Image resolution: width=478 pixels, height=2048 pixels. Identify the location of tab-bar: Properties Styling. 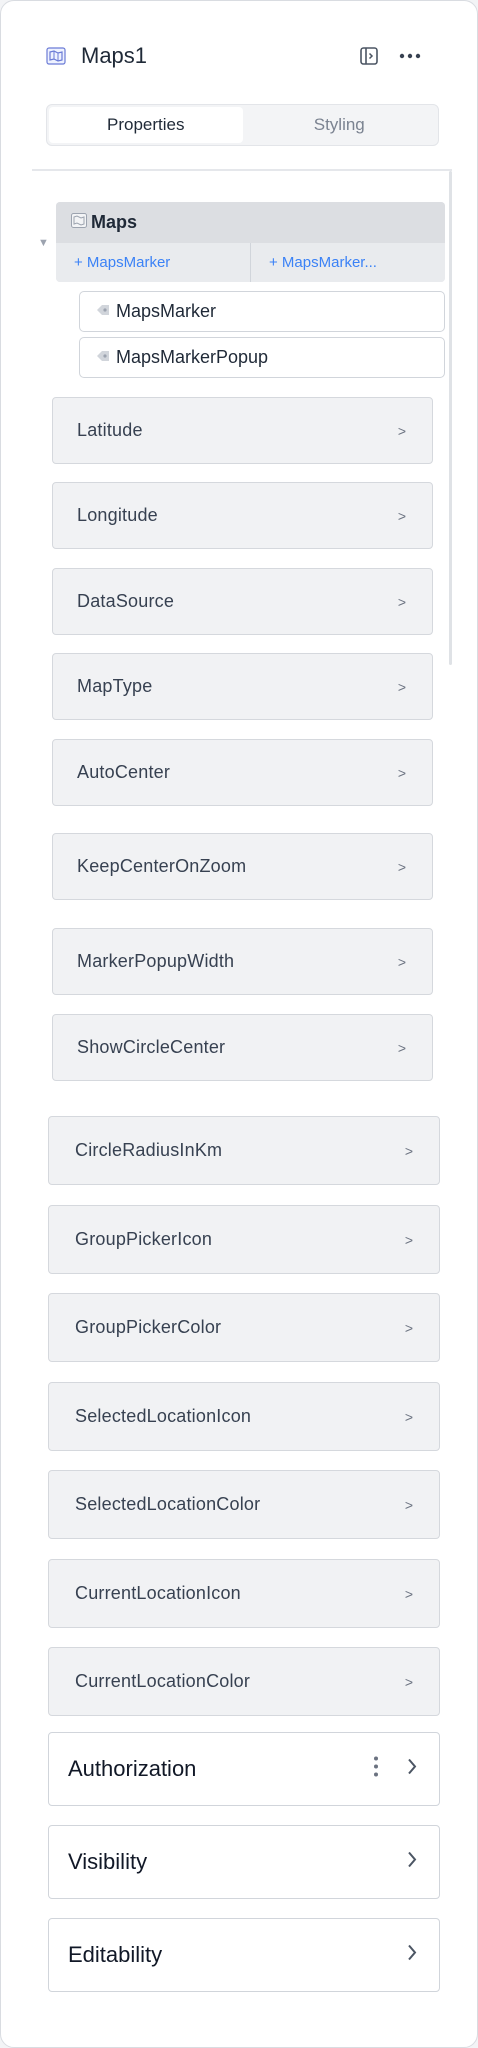
(242, 125).